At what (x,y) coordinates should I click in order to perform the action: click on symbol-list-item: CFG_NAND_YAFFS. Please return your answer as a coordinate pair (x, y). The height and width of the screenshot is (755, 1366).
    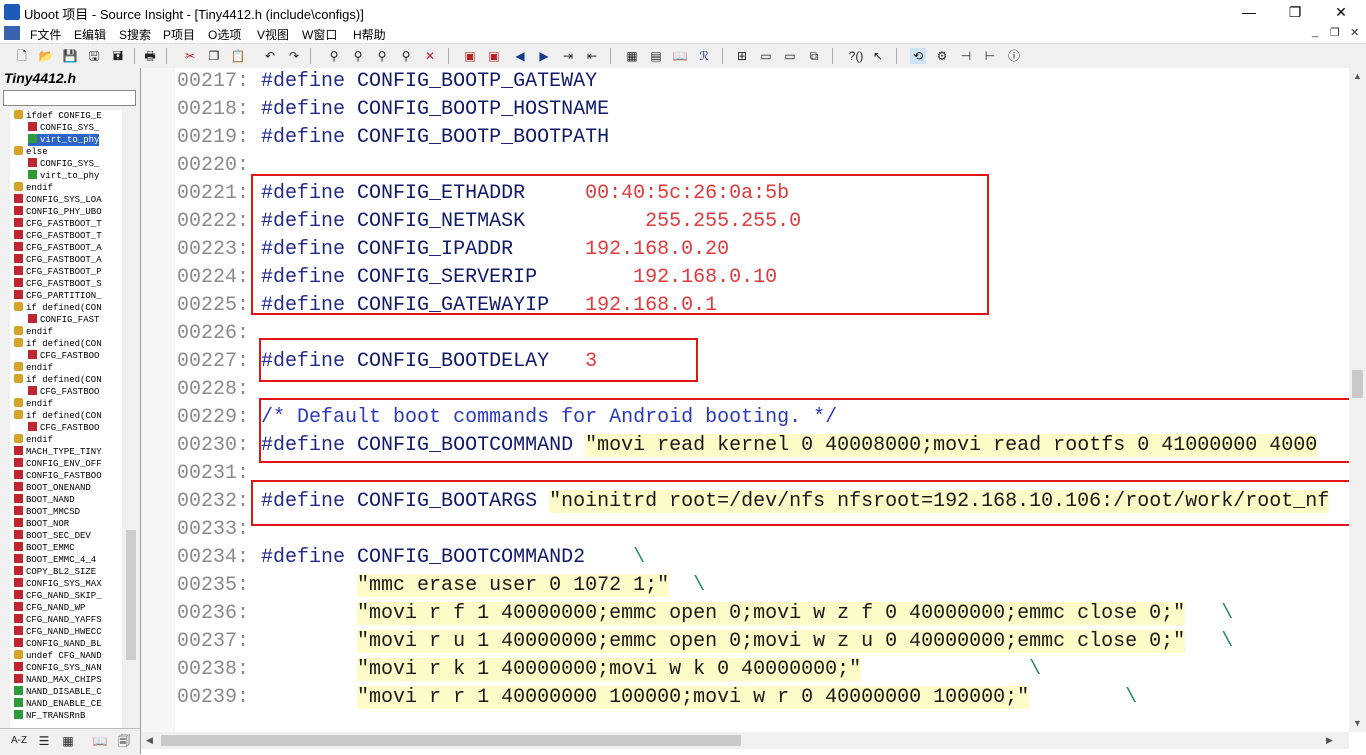
    Looking at the image, I should click on (58, 620).